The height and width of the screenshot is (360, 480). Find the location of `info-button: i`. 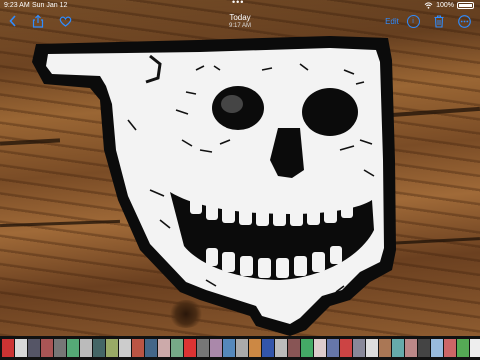

info-button: i is located at coordinates (413, 21).